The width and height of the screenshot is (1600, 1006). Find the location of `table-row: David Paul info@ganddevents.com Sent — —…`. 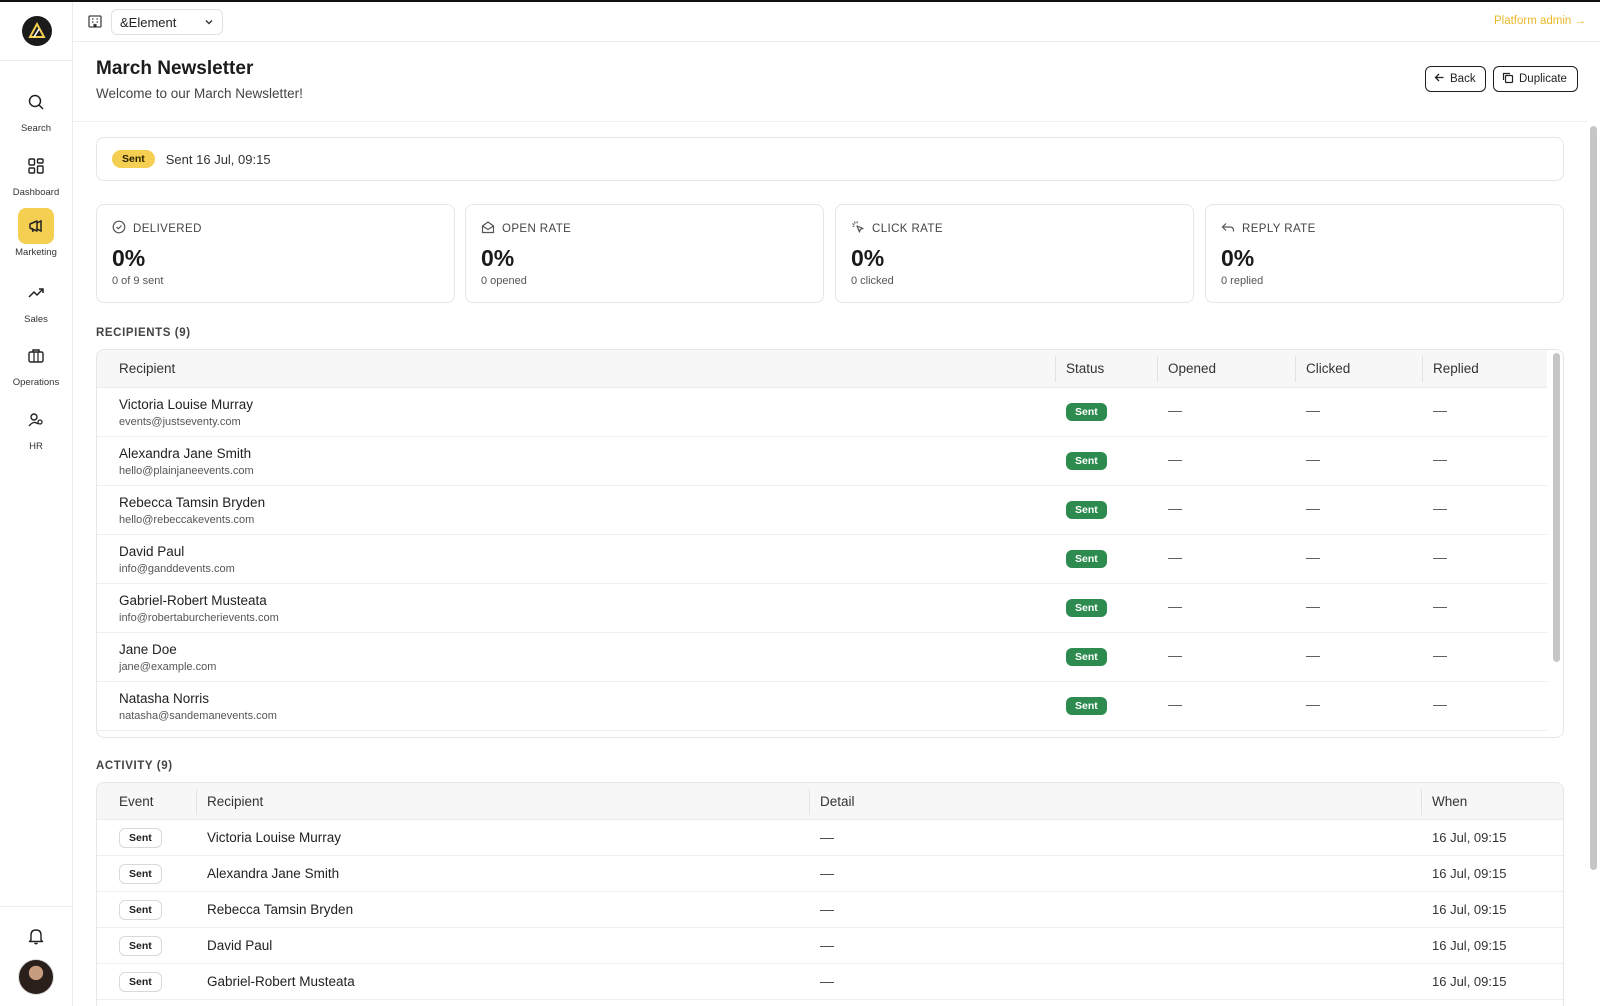

table-row: David Paul info@ganddevents.com Sent — —… is located at coordinates (822, 559).